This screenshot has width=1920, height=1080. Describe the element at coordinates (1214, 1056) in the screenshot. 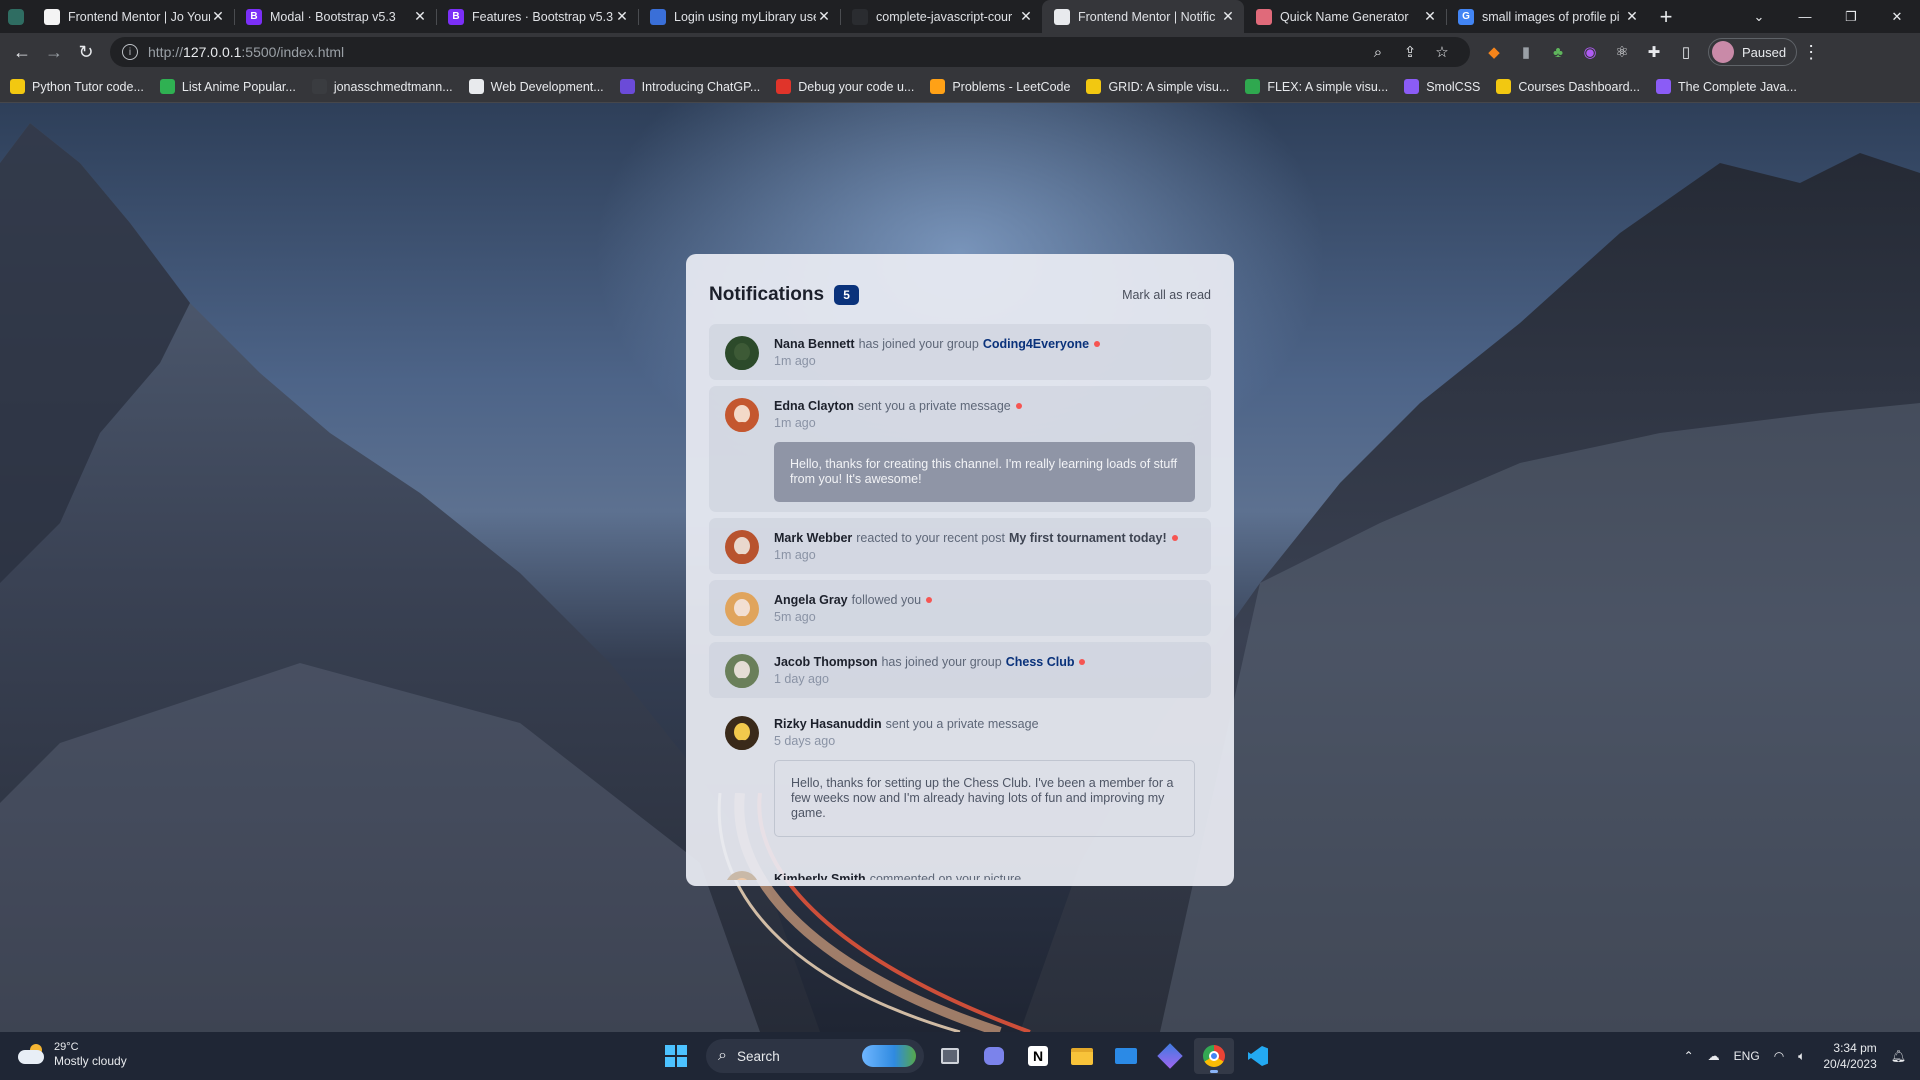

I see `chrome-taskbar-icon` at that location.